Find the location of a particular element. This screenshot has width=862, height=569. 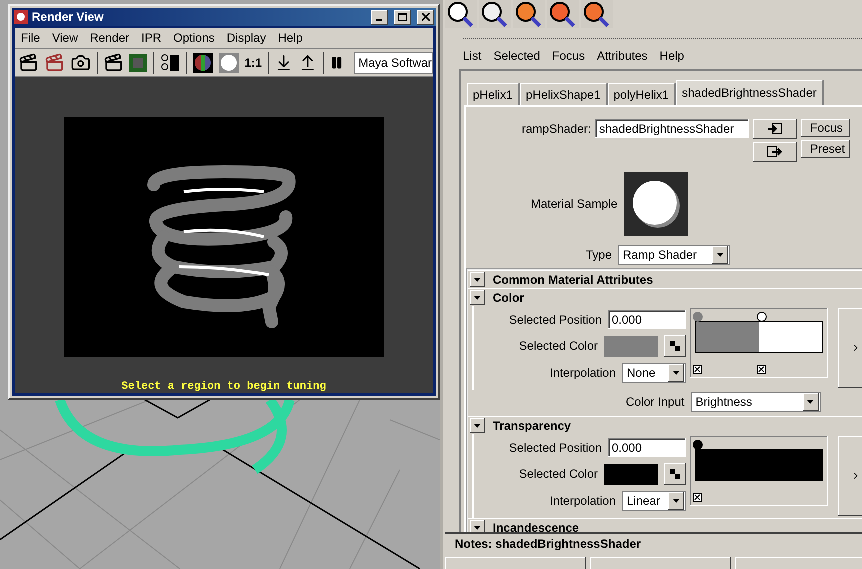

field-label: rampShader: is located at coordinates (557, 129).